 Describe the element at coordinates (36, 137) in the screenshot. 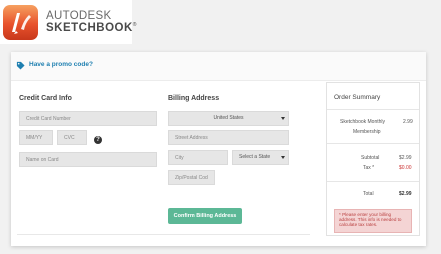

I see `expiry-input` at that location.